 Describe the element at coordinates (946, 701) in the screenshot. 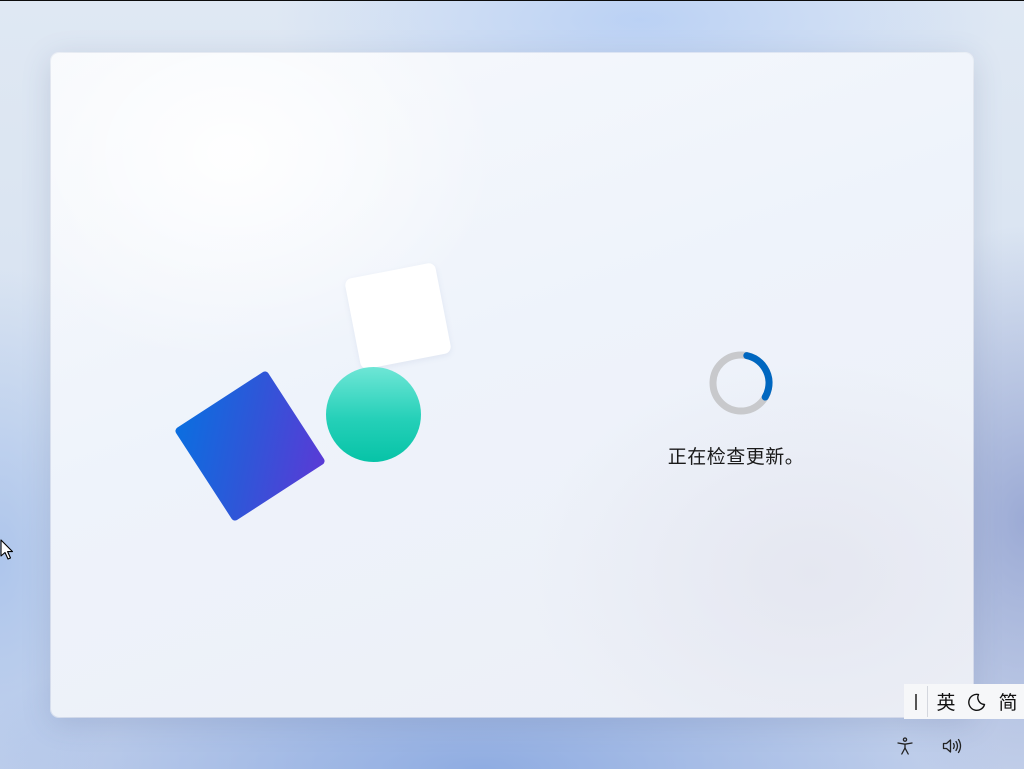

I see `ime-language-toggle: 英` at that location.